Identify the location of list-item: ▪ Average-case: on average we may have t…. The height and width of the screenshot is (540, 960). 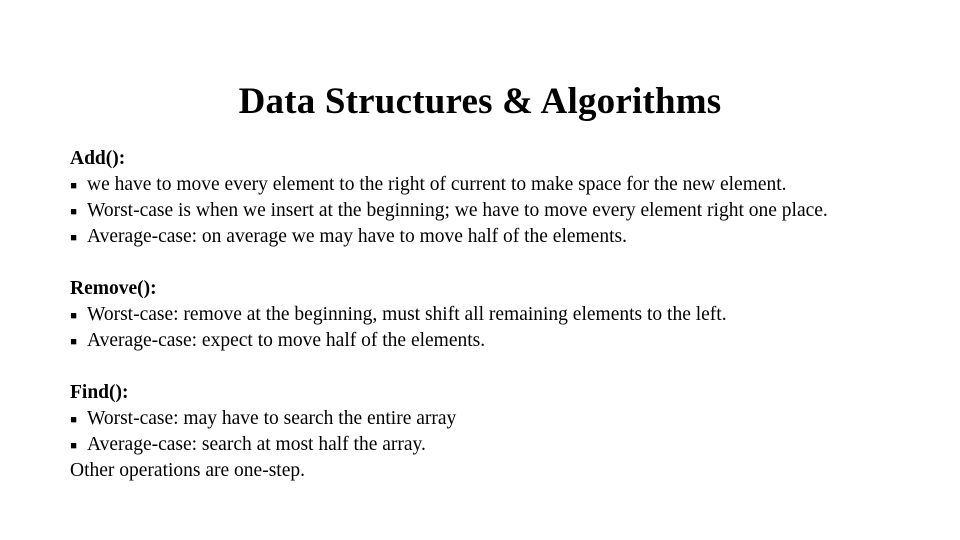
(478, 237).